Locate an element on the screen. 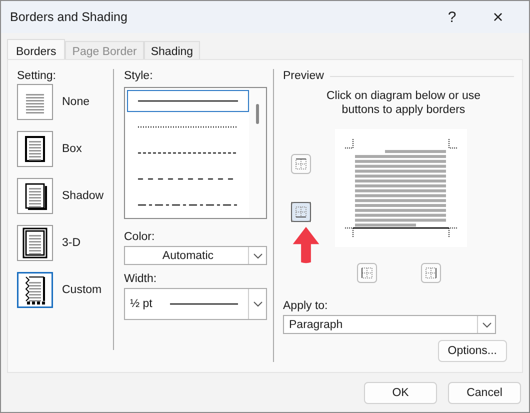  top-border-button is located at coordinates (301, 164).